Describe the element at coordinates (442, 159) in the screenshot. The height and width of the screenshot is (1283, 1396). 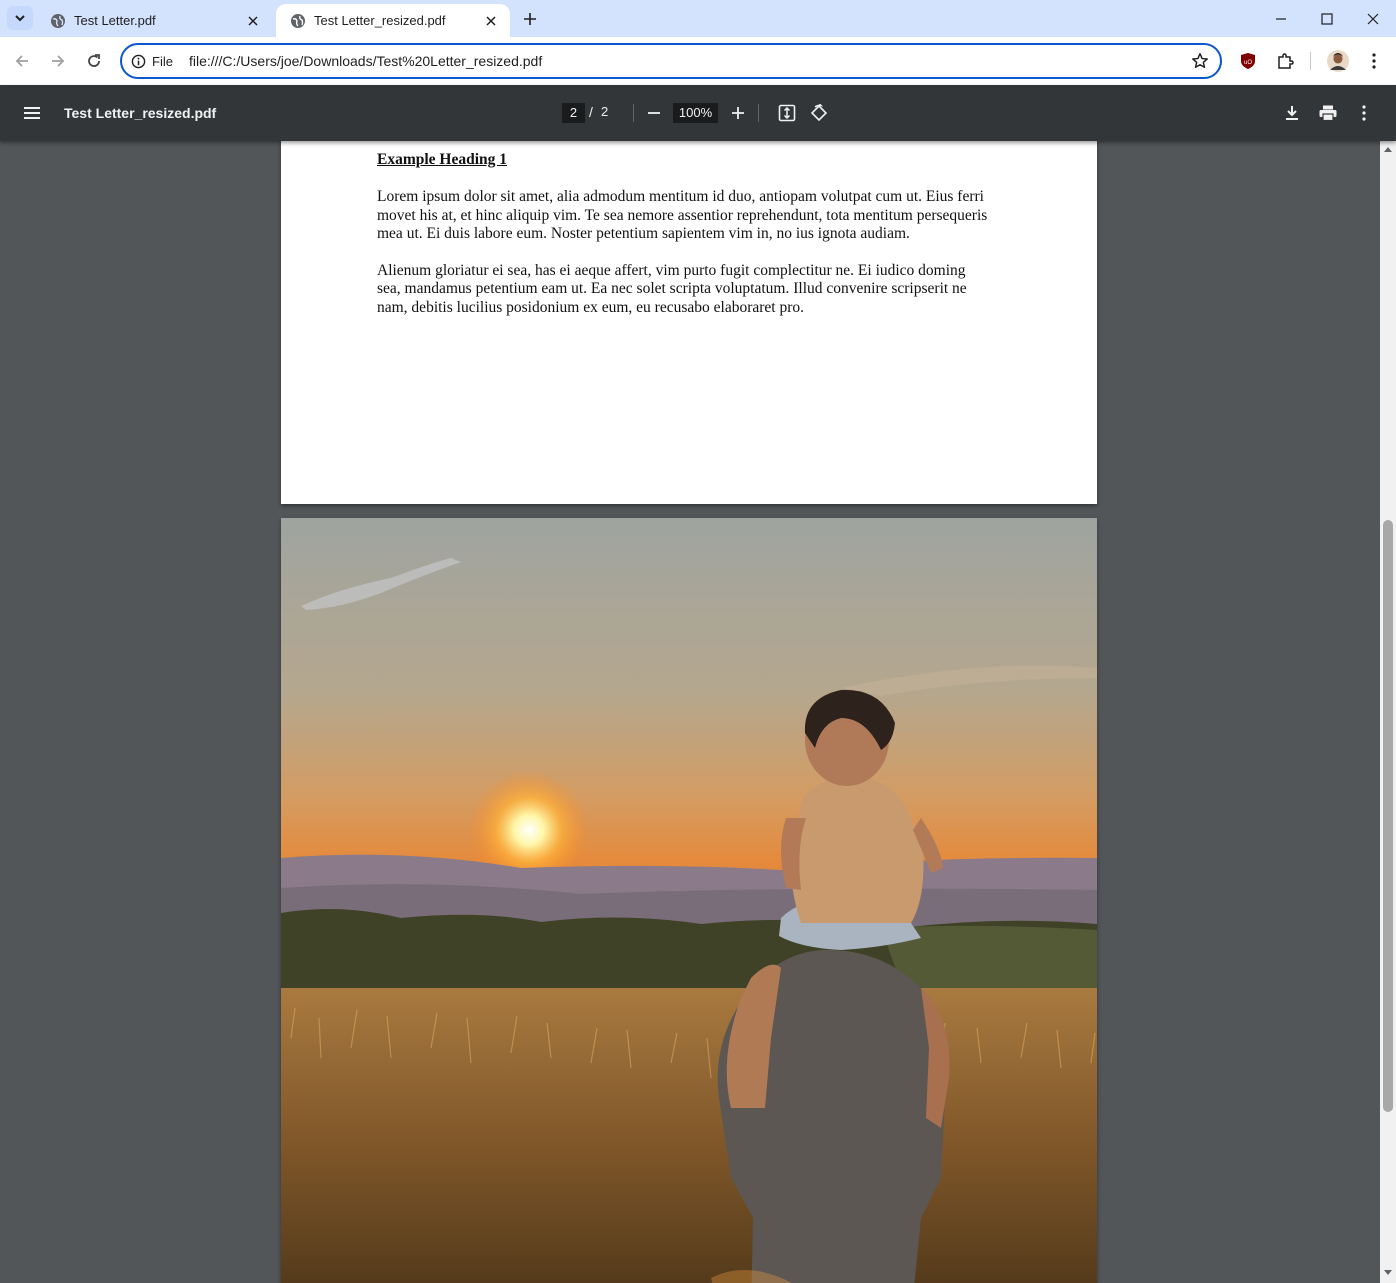
I see `document-heading: Example Heading 1` at that location.